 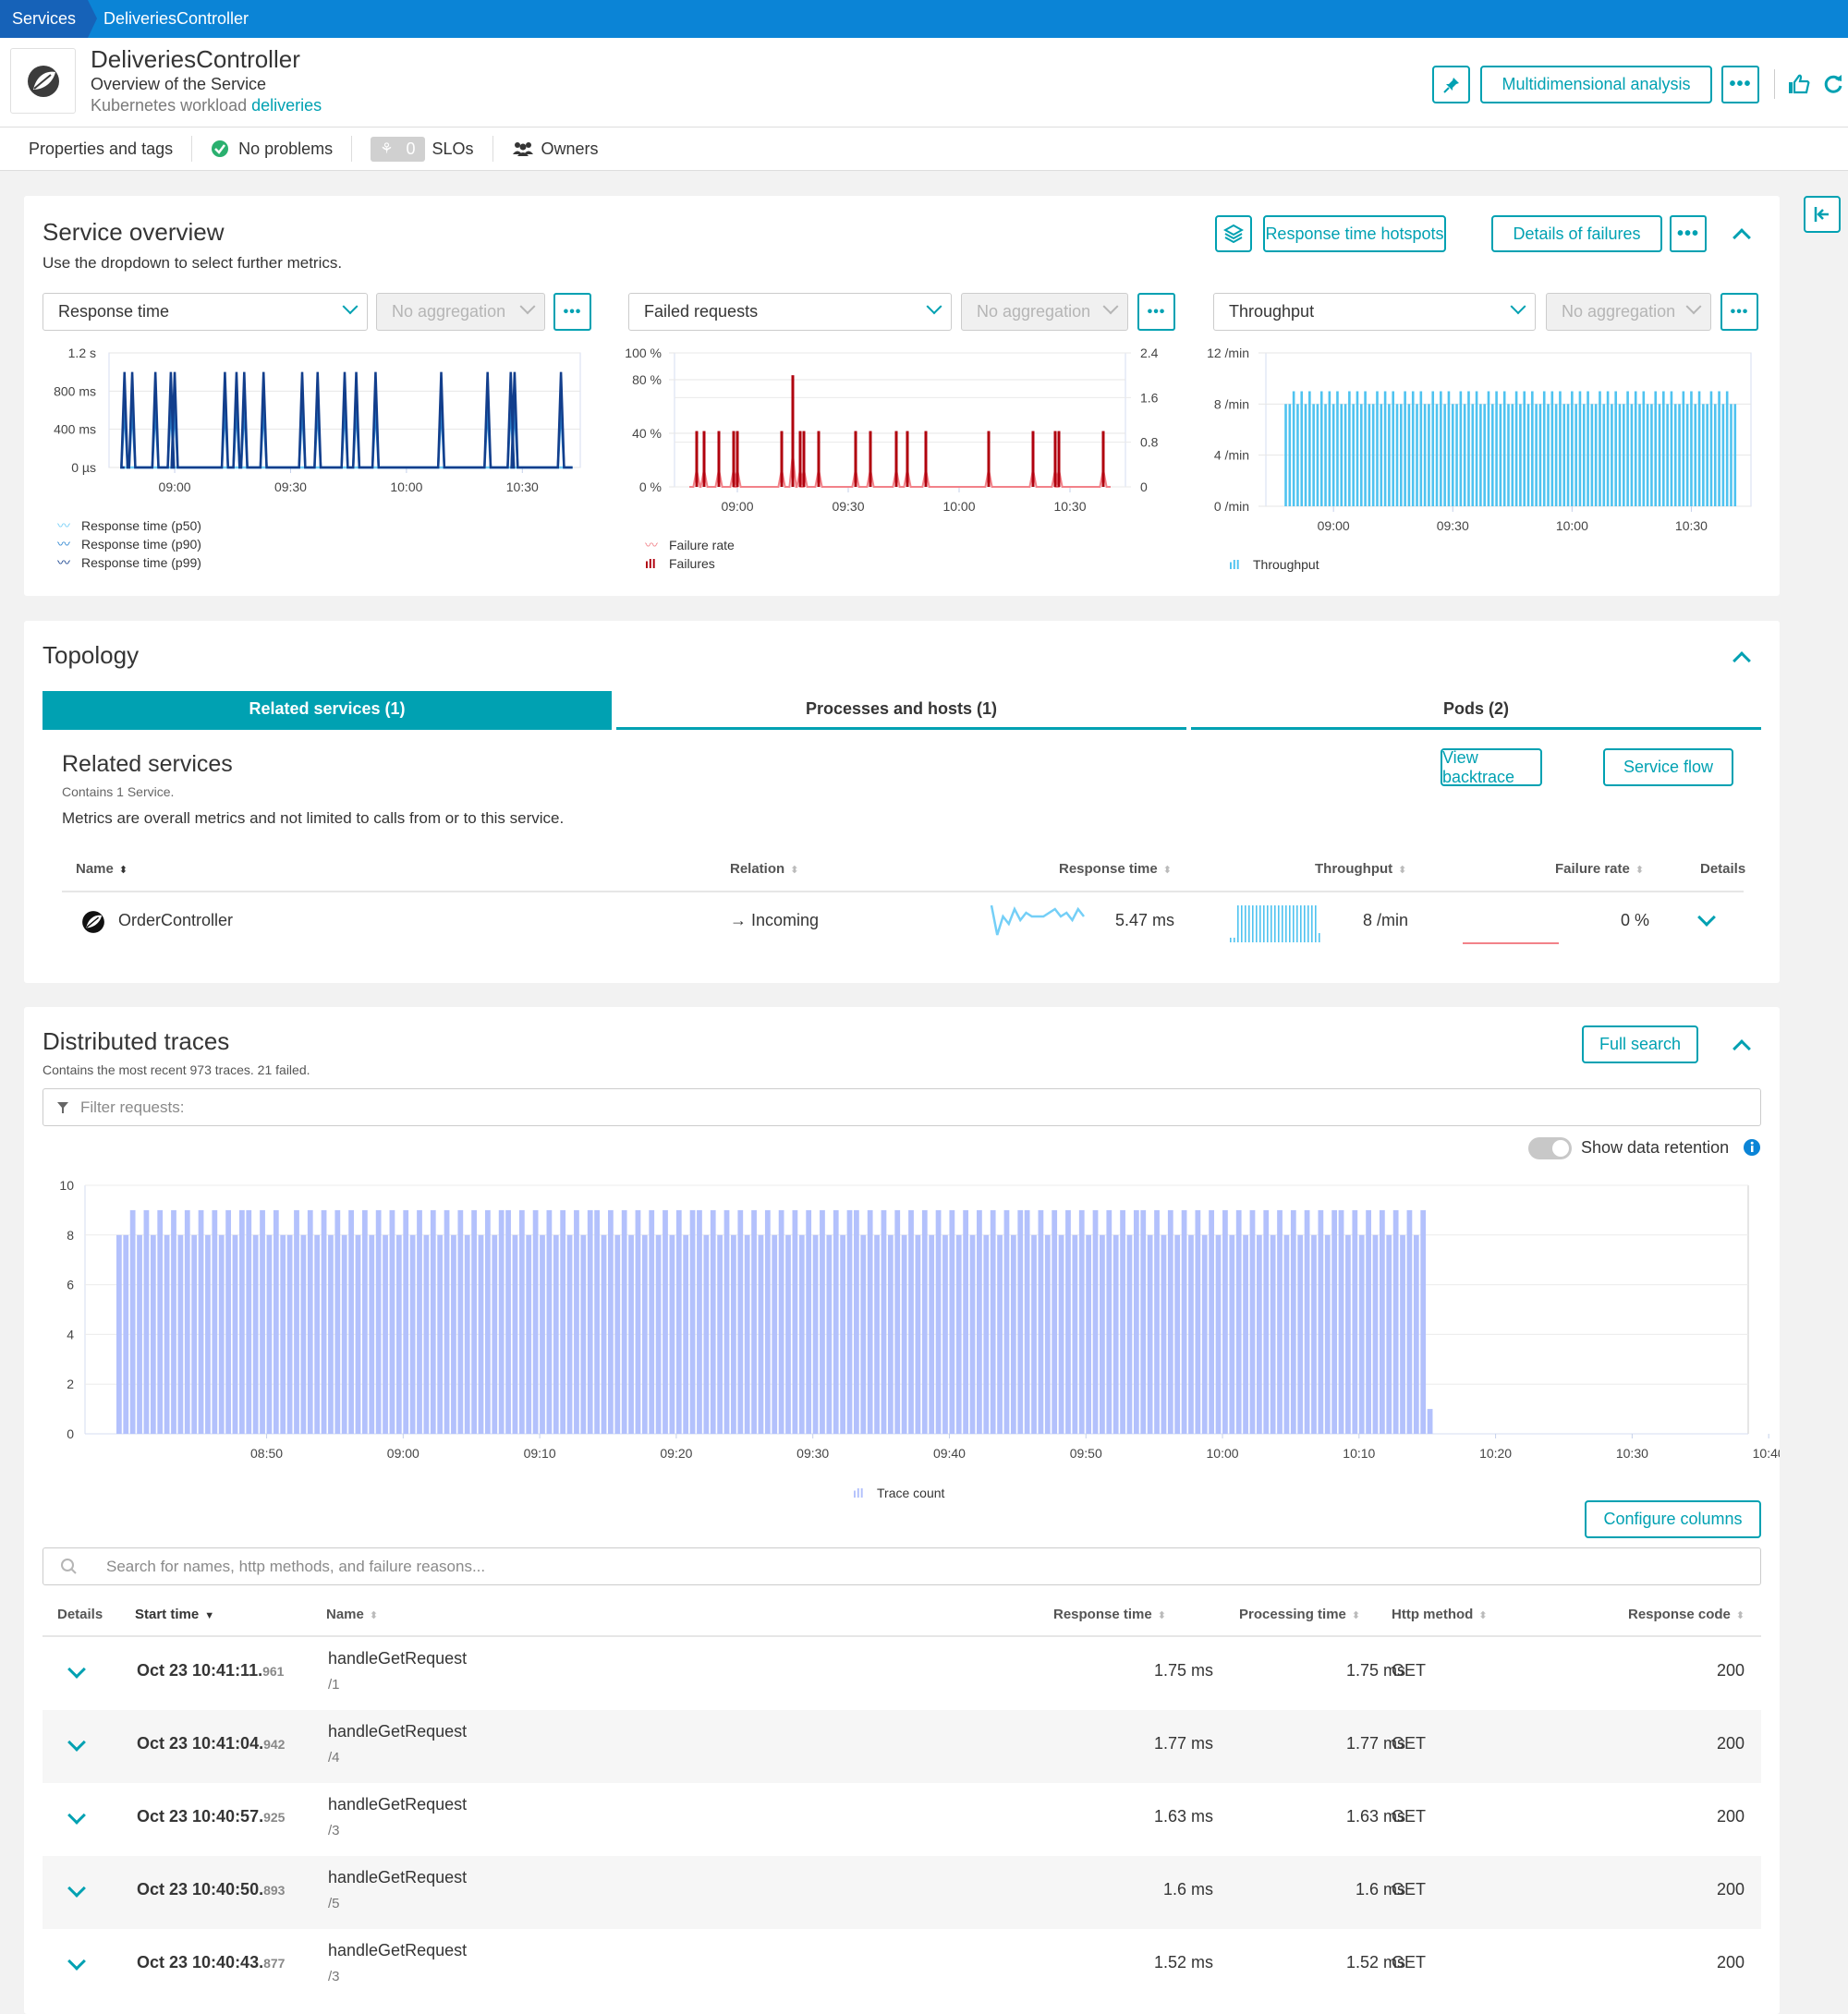 What do you see at coordinates (48, 19) in the screenshot?
I see `breadcrumb-services: Services` at bounding box center [48, 19].